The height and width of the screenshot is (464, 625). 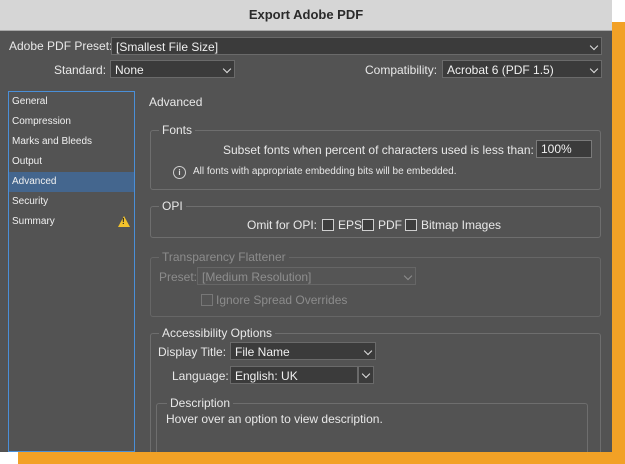 What do you see at coordinates (200, 403) in the screenshot?
I see `description-legend: Description` at bounding box center [200, 403].